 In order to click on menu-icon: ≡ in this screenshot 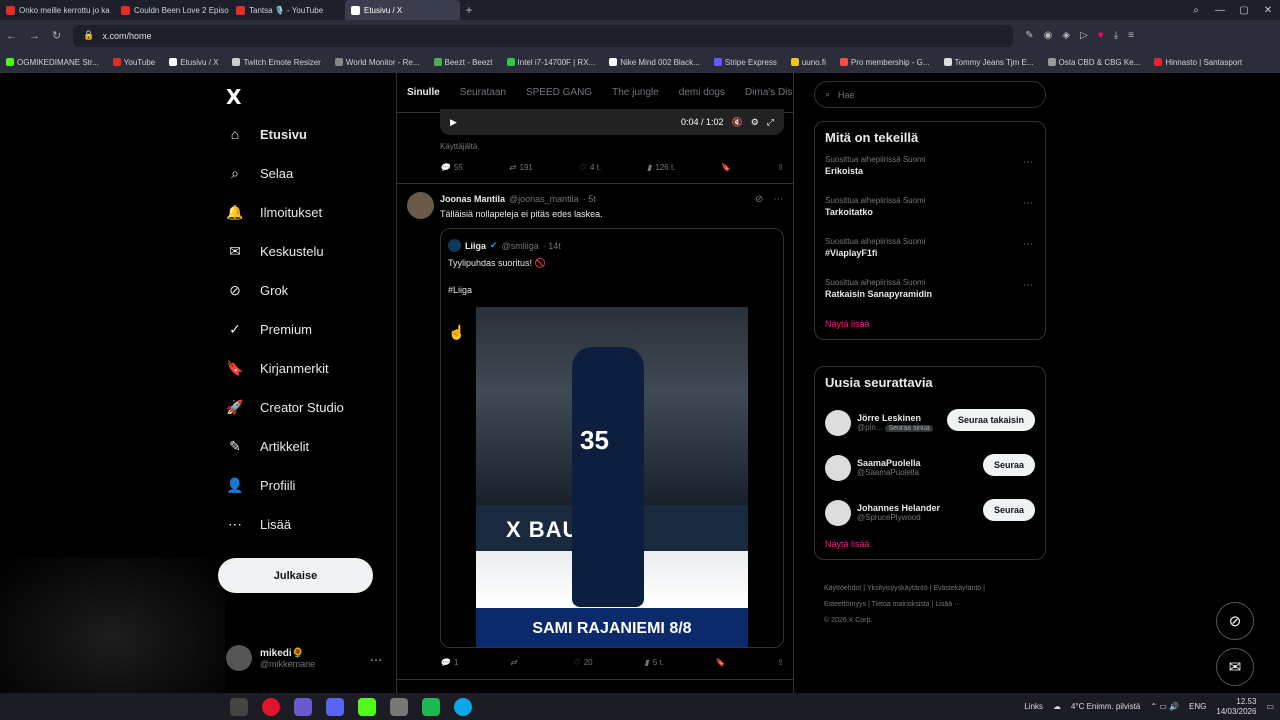, I will do `click(1131, 35)`.